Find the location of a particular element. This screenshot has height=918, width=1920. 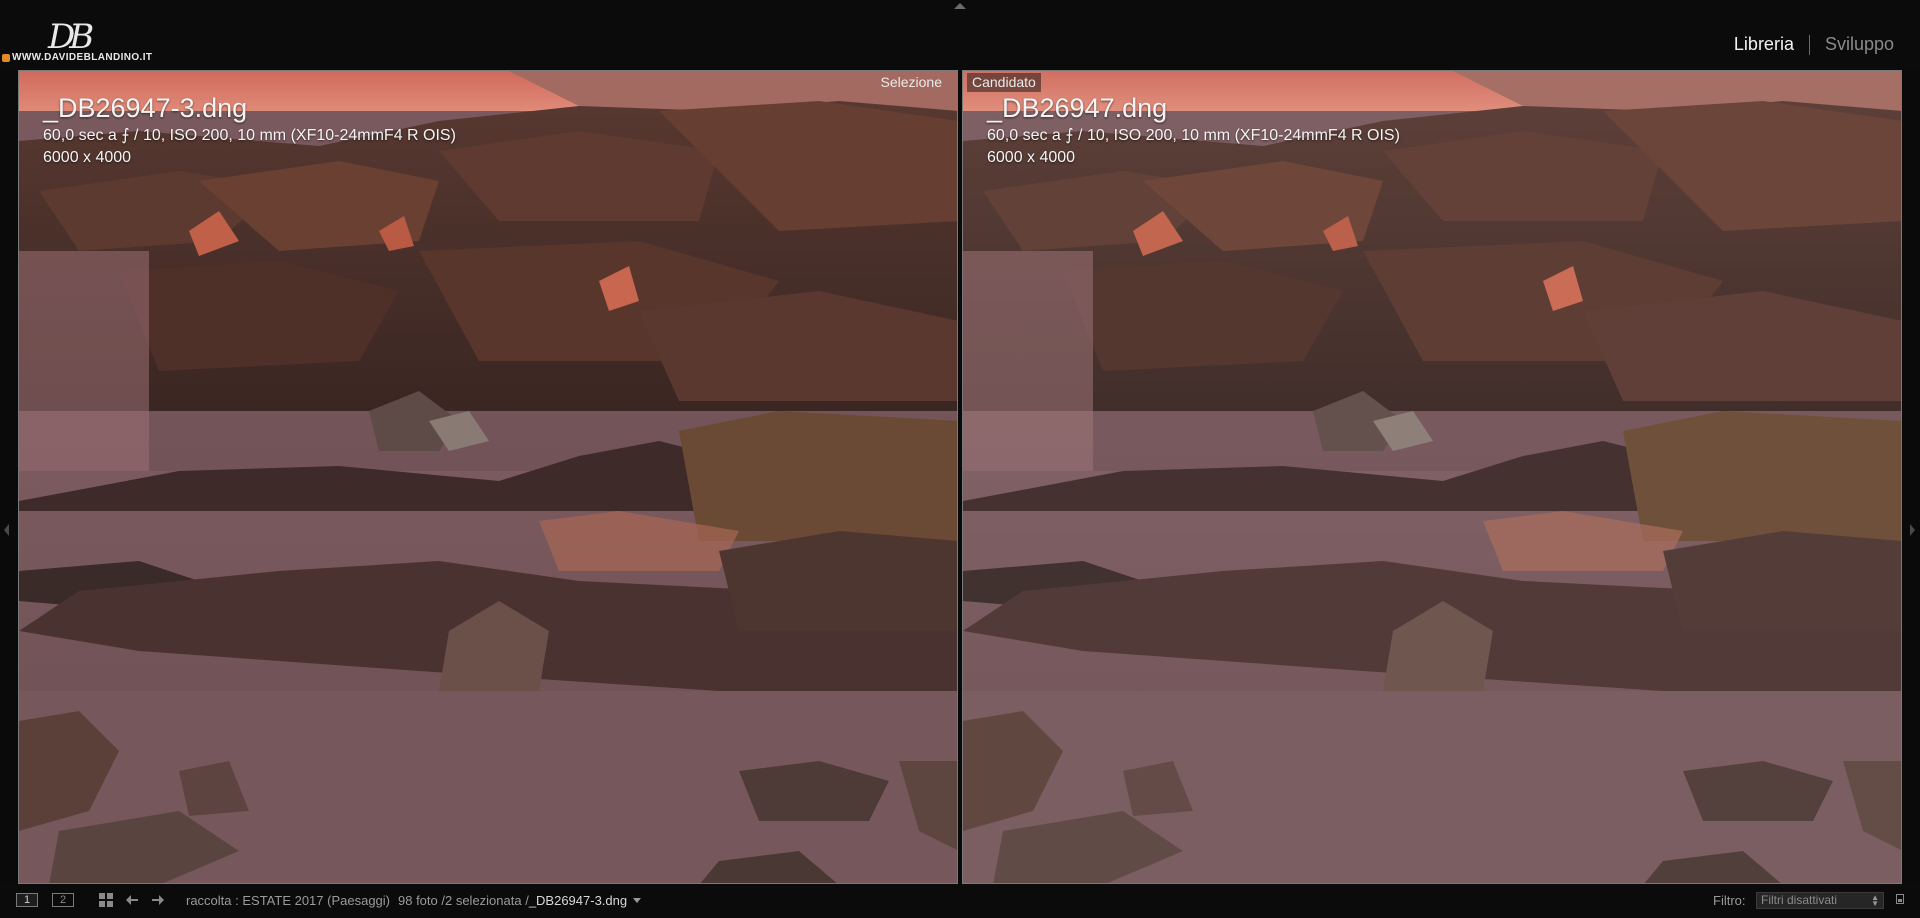

filter-select: Filtri disattivati ▲ ▼ is located at coordinates (1820, 900).